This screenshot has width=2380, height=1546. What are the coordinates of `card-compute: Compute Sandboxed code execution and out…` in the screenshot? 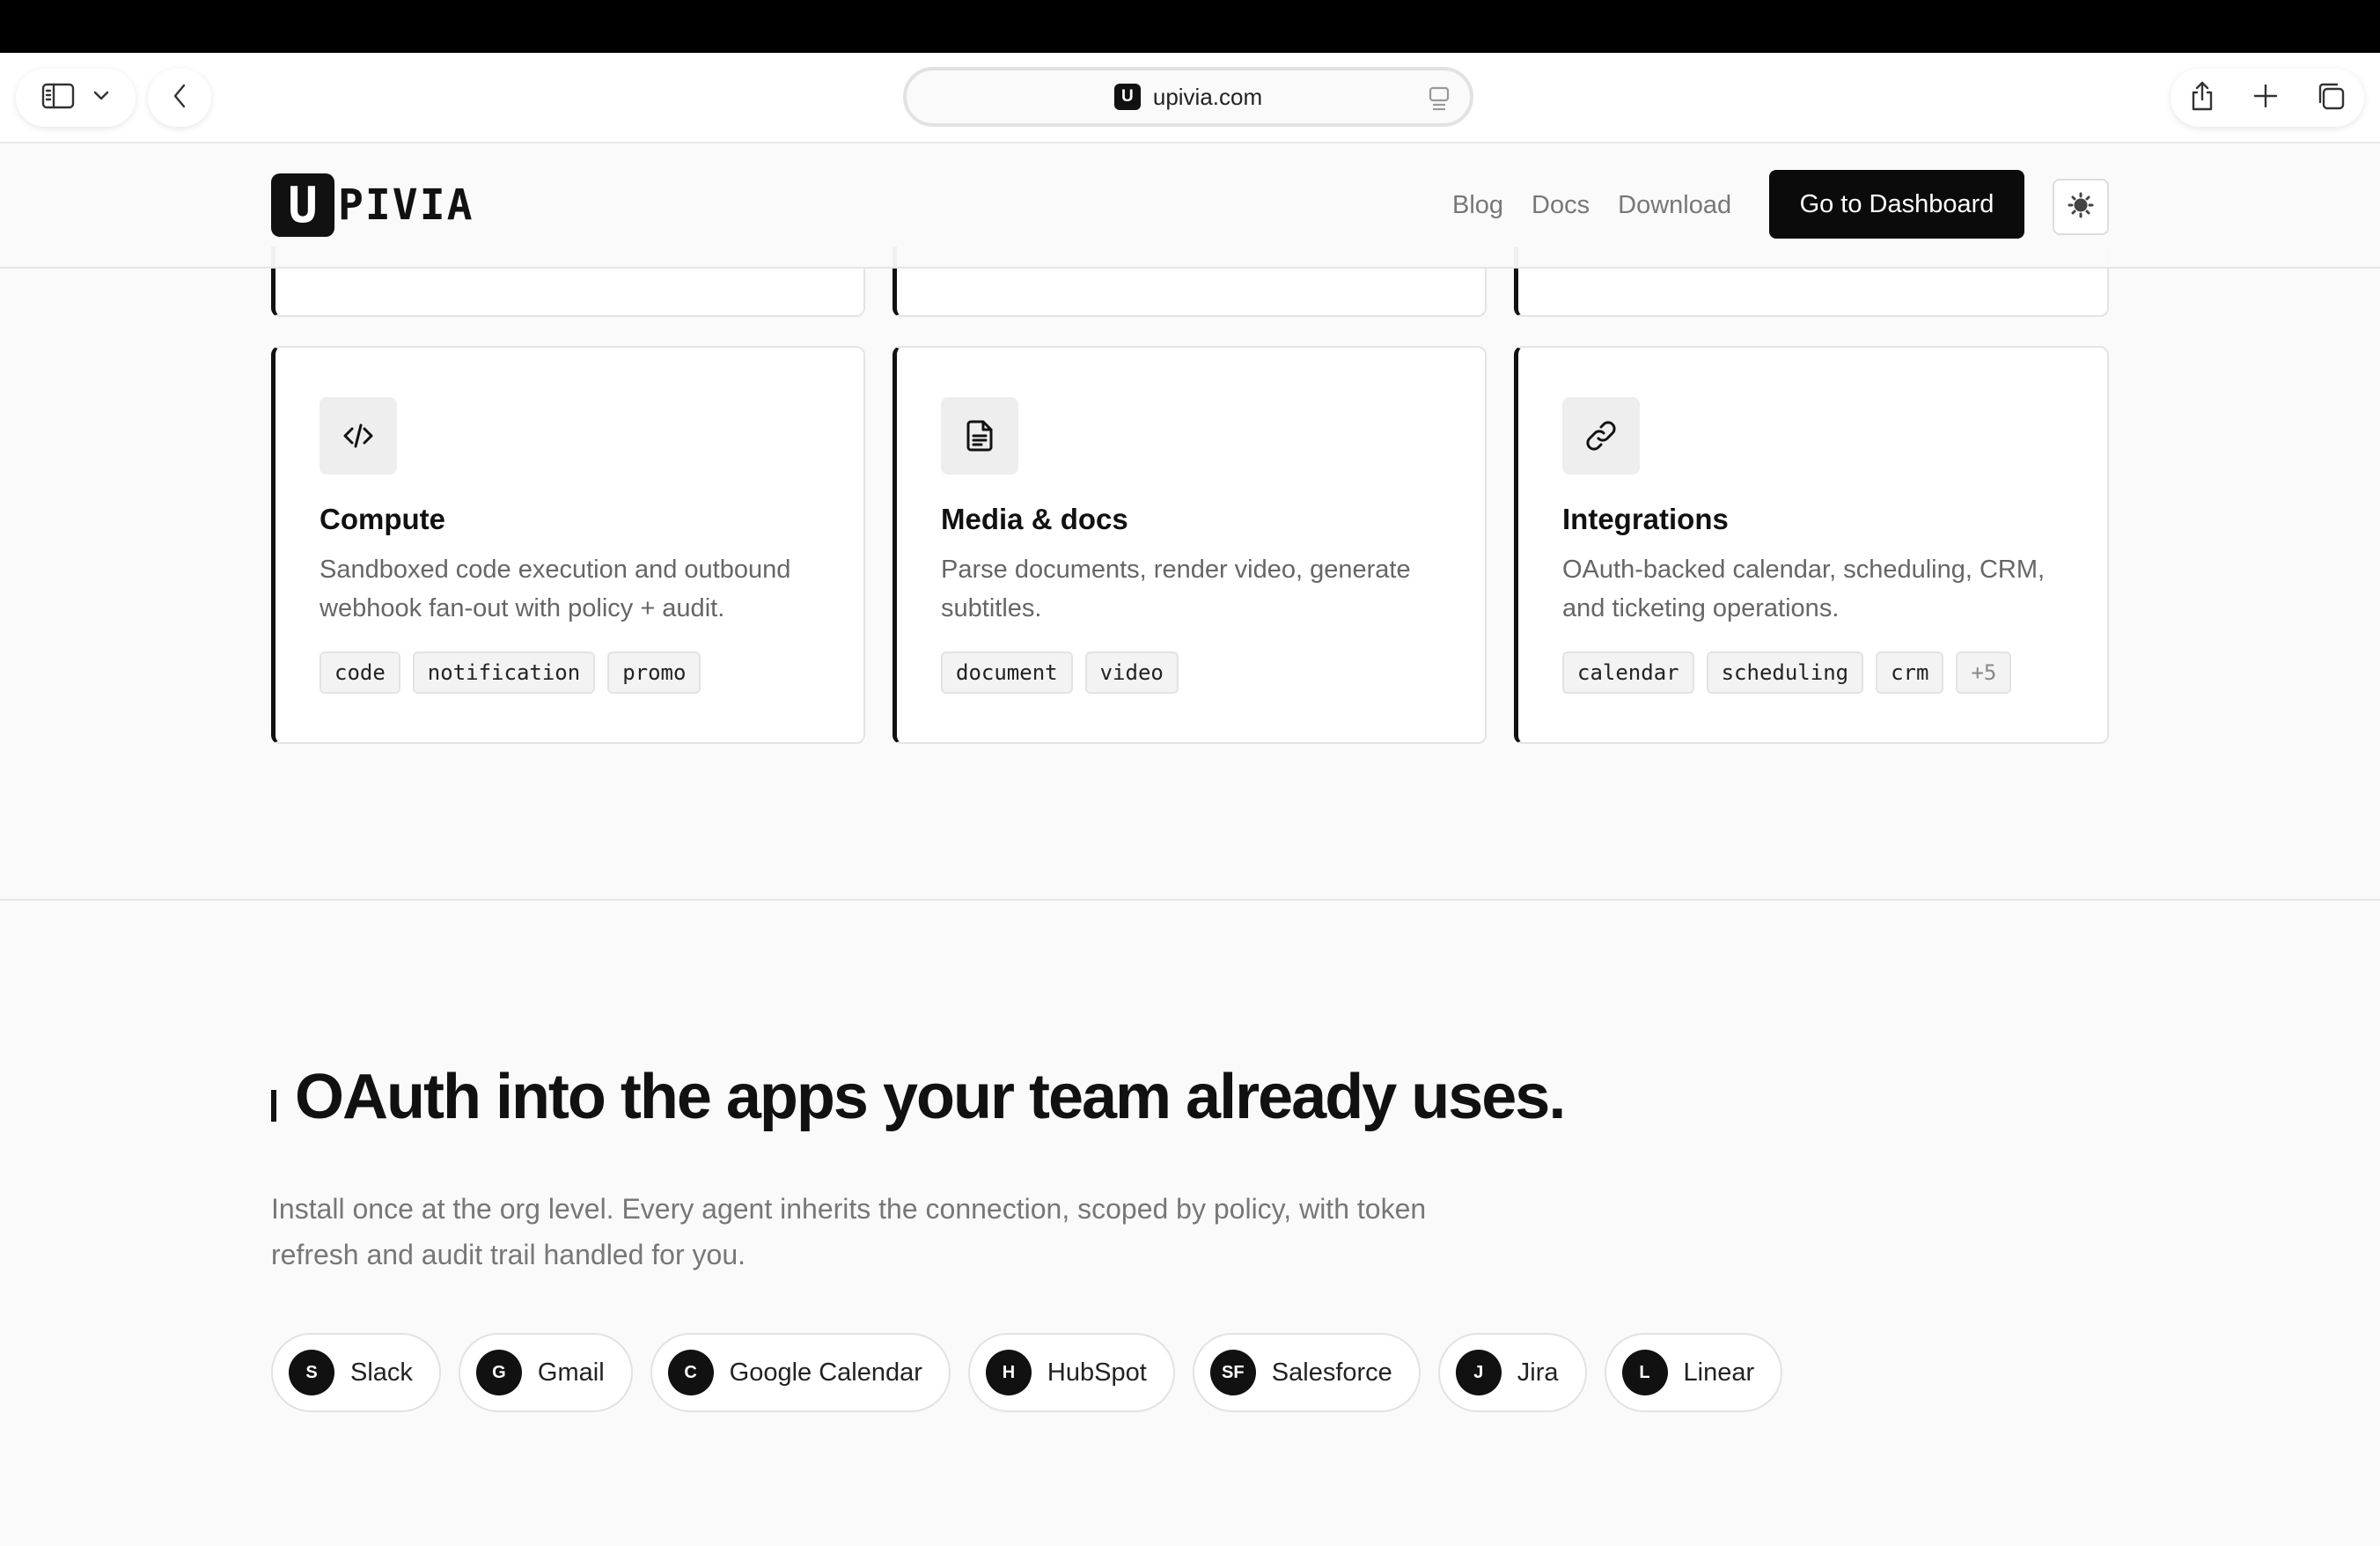 It's located at (568, 545).